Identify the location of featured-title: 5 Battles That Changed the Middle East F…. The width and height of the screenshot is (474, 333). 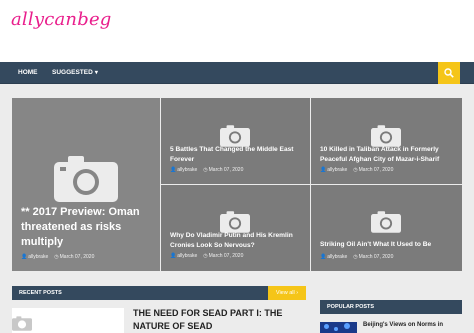
(237, 155).